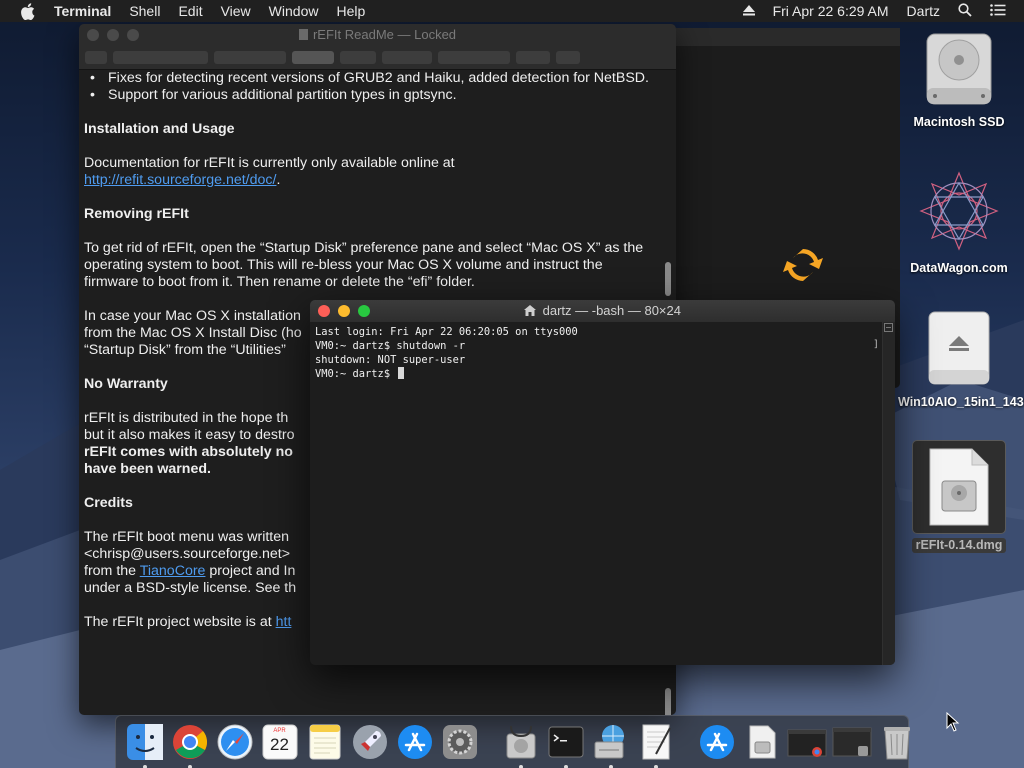  What do you see at coordinates (668, 279) in the screenshot?
I see `readme-scroll-thumb` at bounding box center [668, 279].